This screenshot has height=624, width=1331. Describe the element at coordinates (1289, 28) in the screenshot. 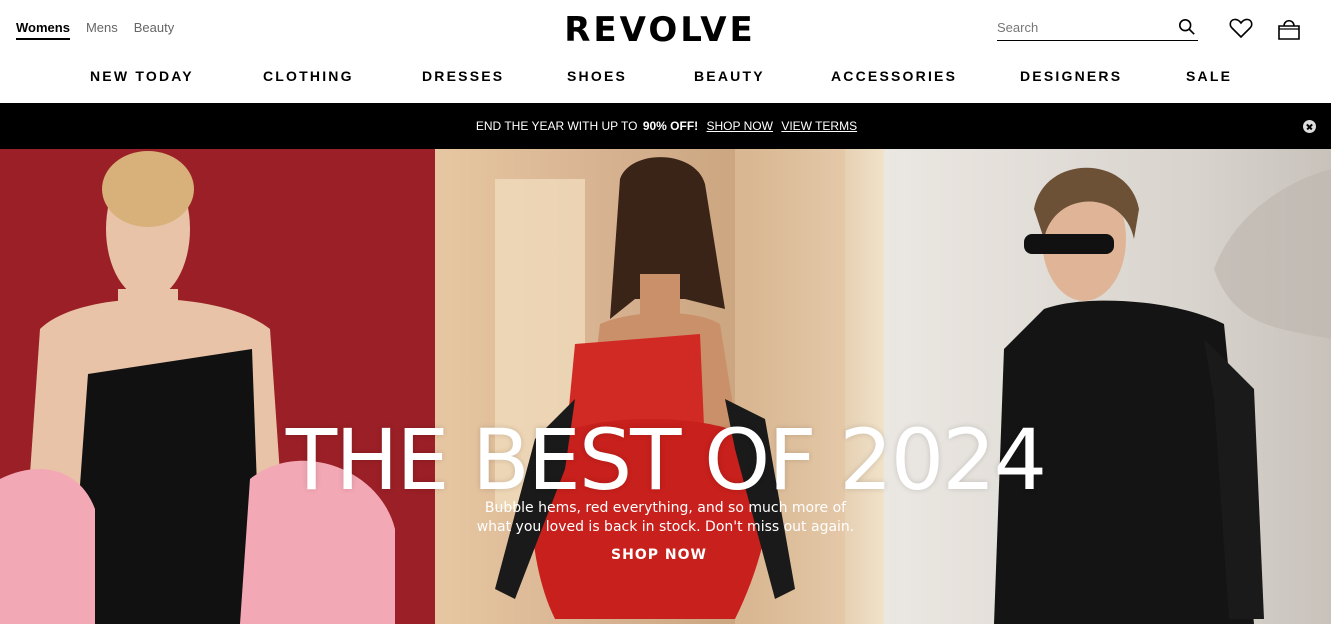

I see `shopping-bag-icon` at that location.